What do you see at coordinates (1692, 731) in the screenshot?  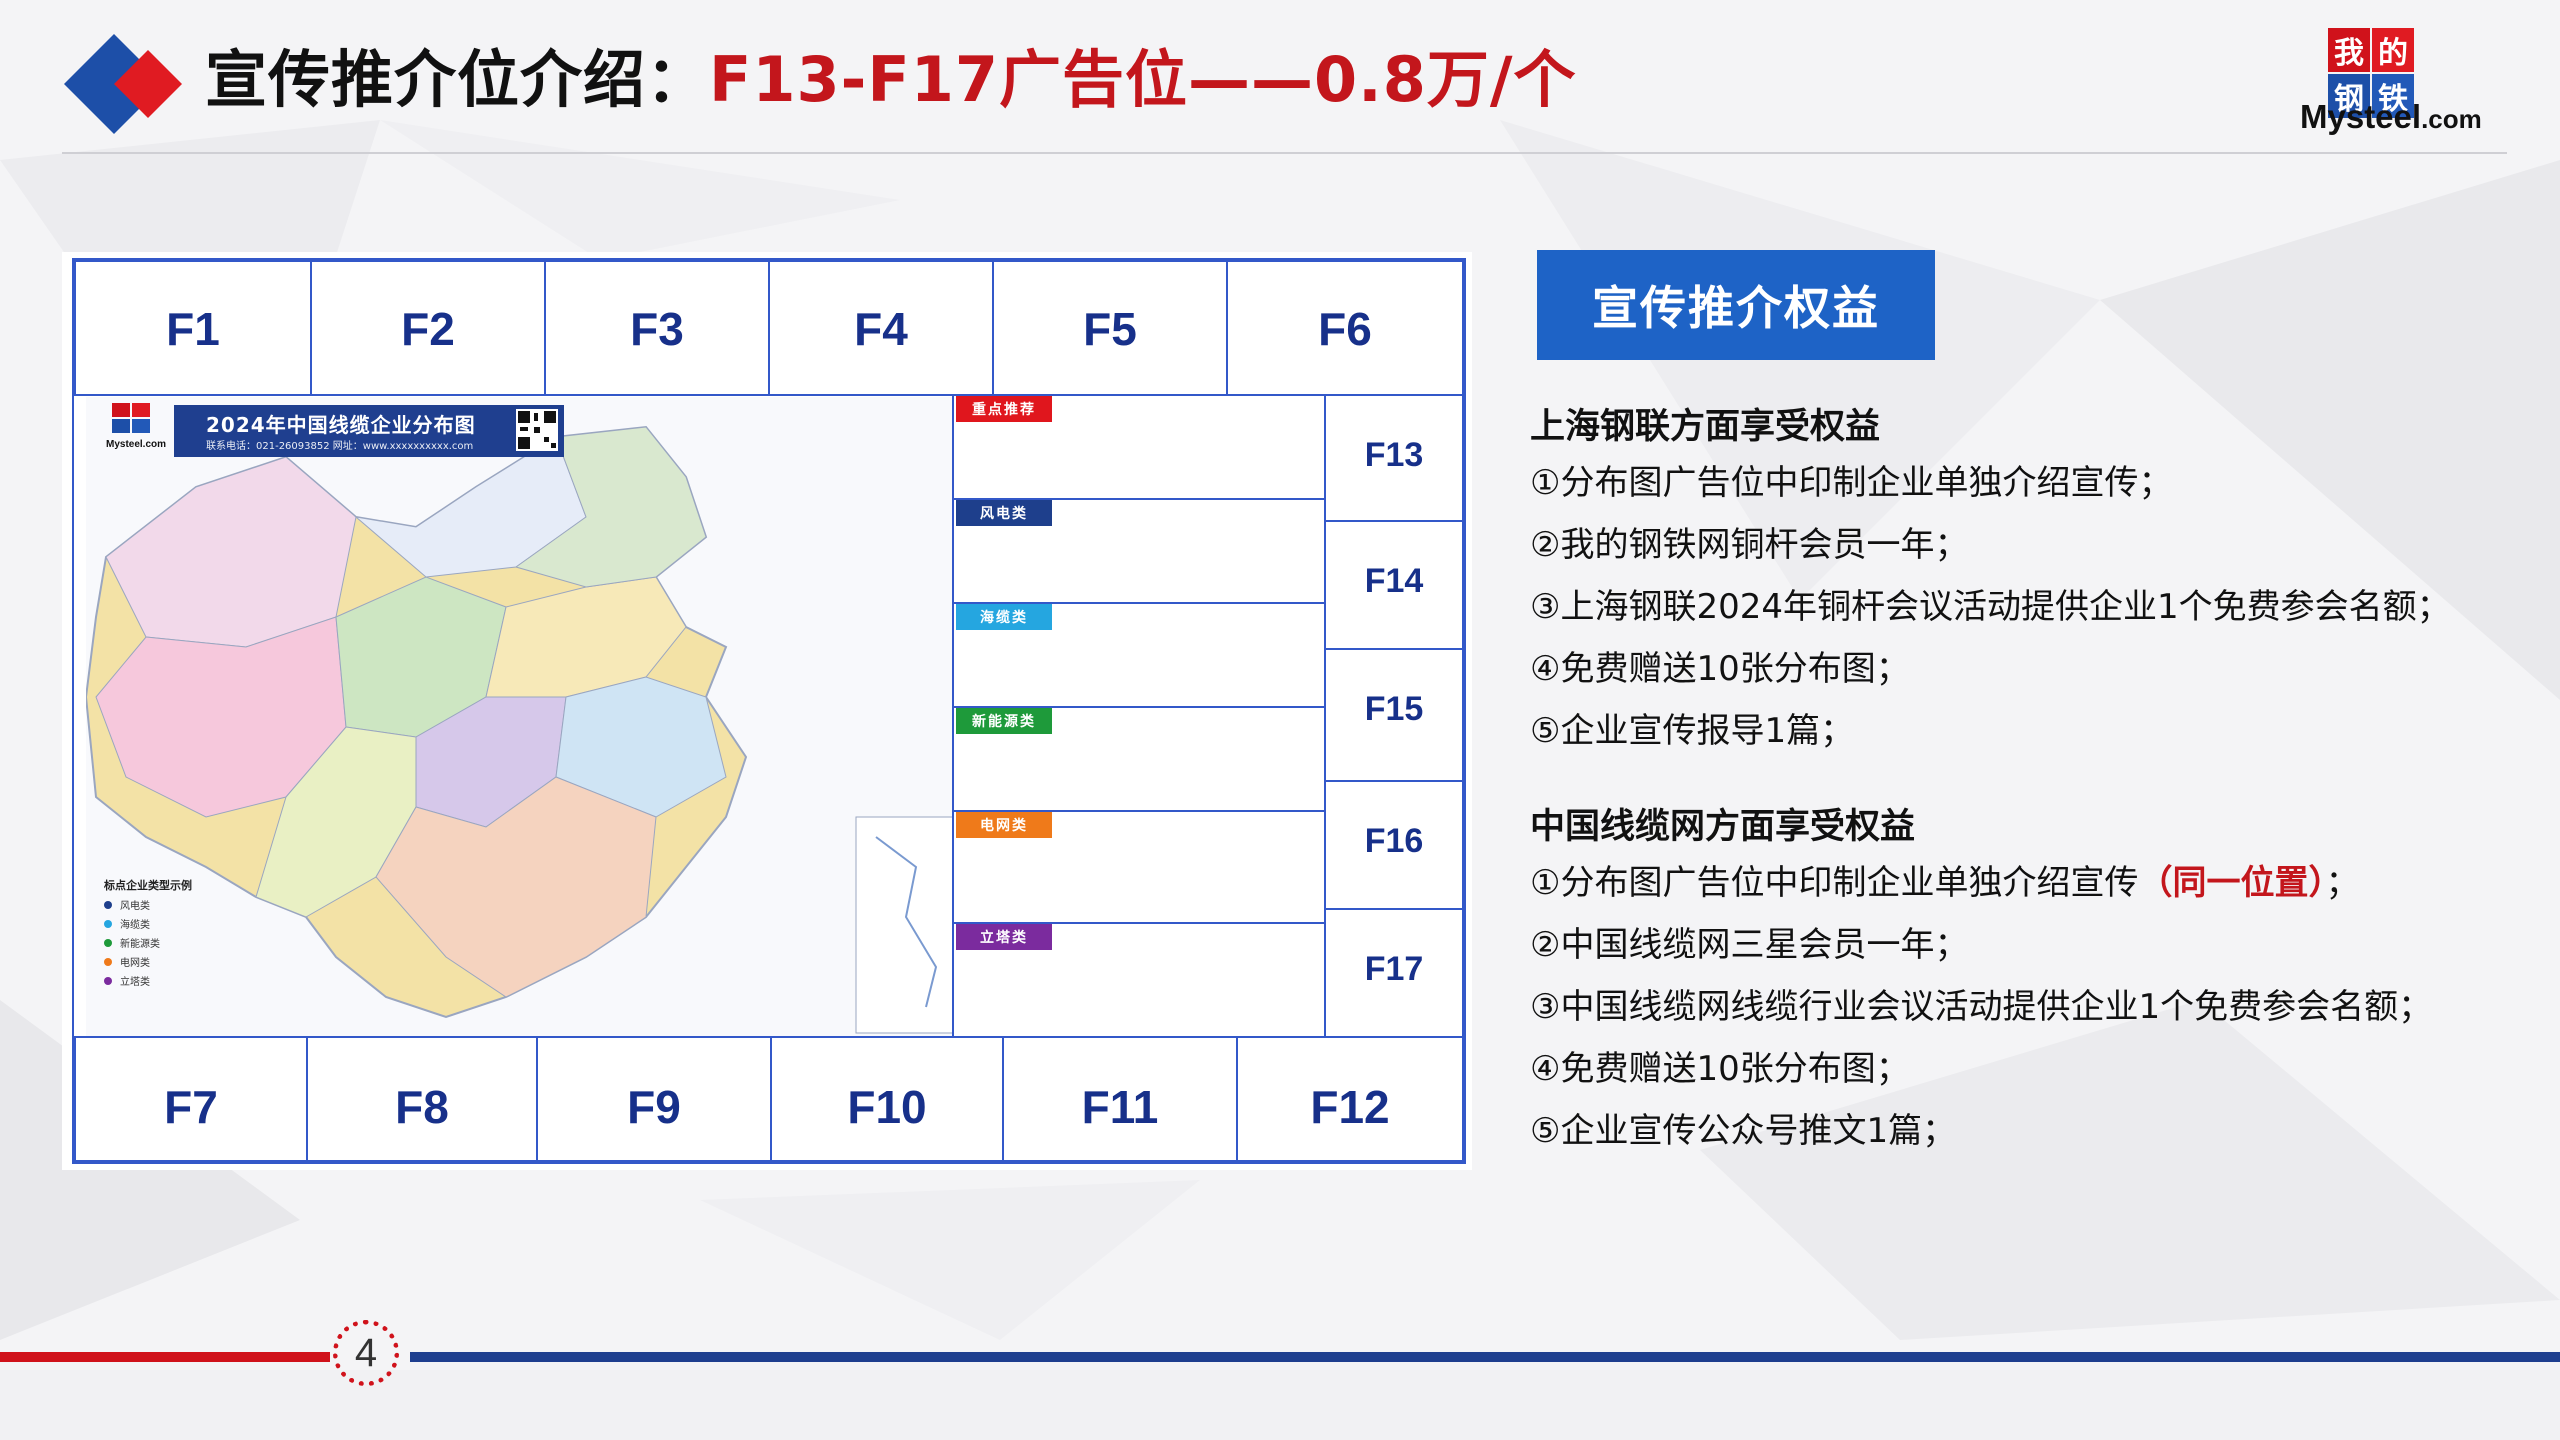 I see `benefit-item: ⑤企业宣传报导1篇；` at bounding box center [1692, 731].